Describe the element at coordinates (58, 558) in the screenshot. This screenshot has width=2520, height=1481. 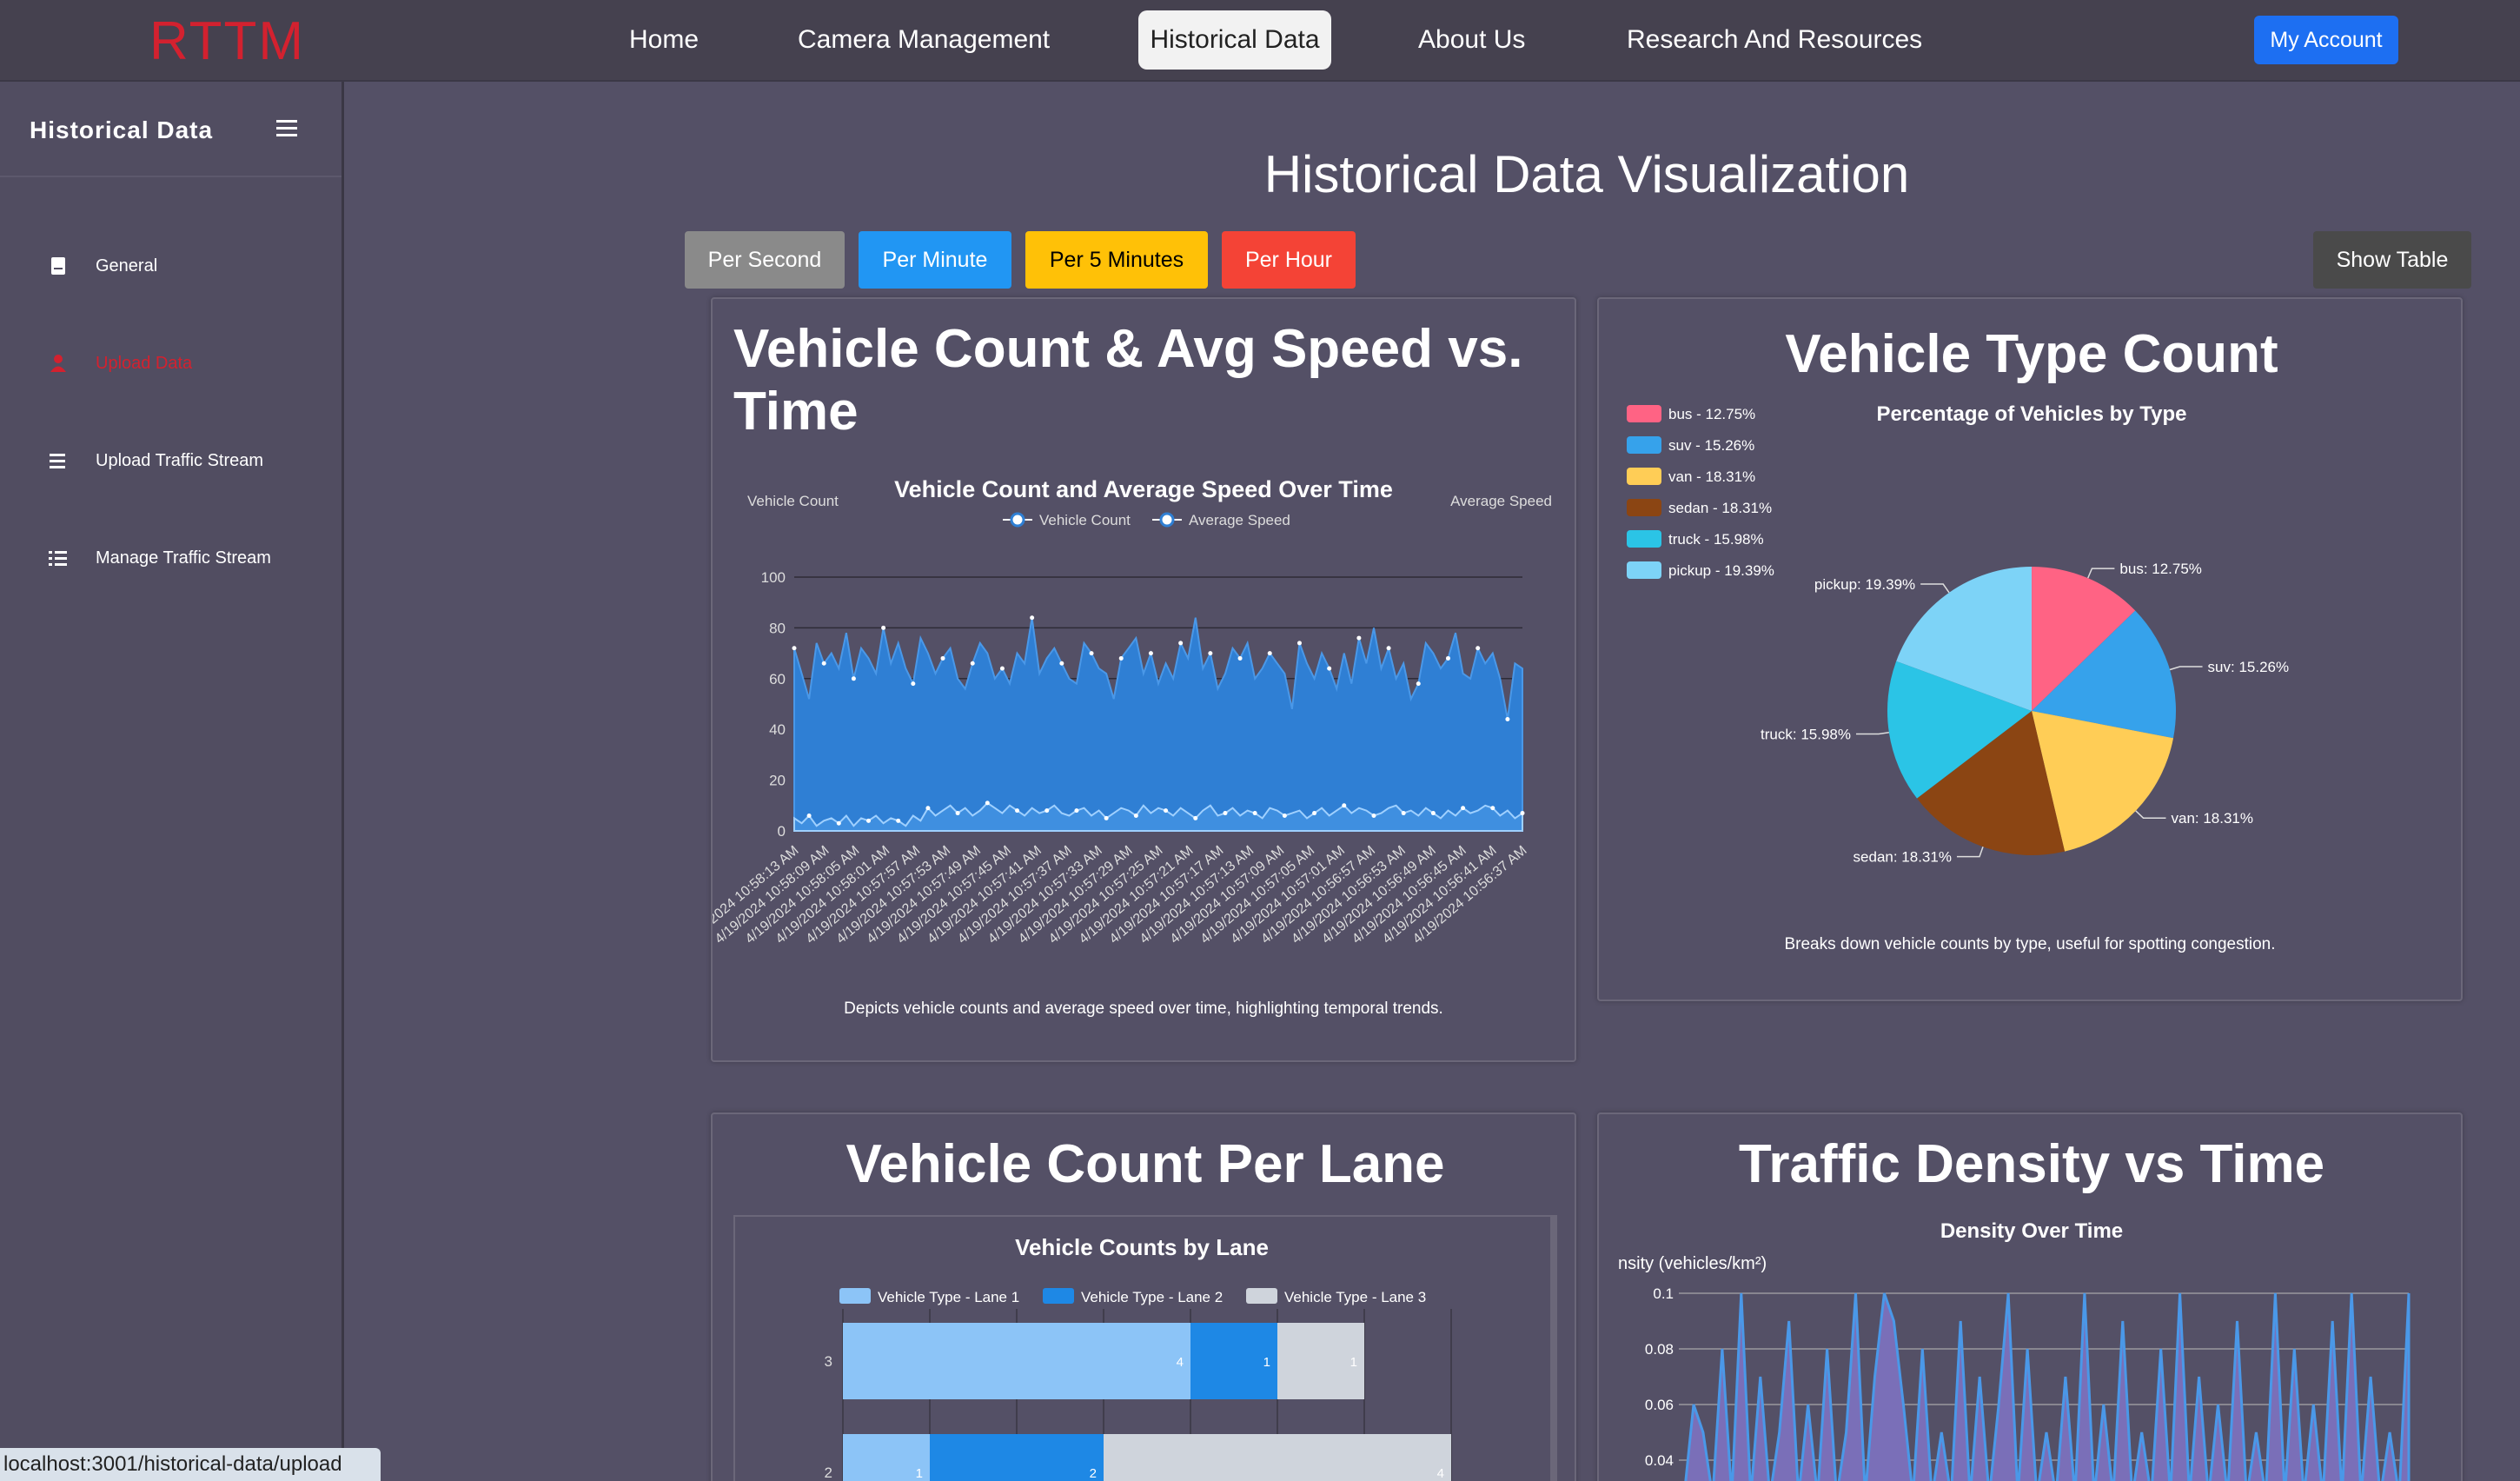
I see `checklist-icon` at that location.